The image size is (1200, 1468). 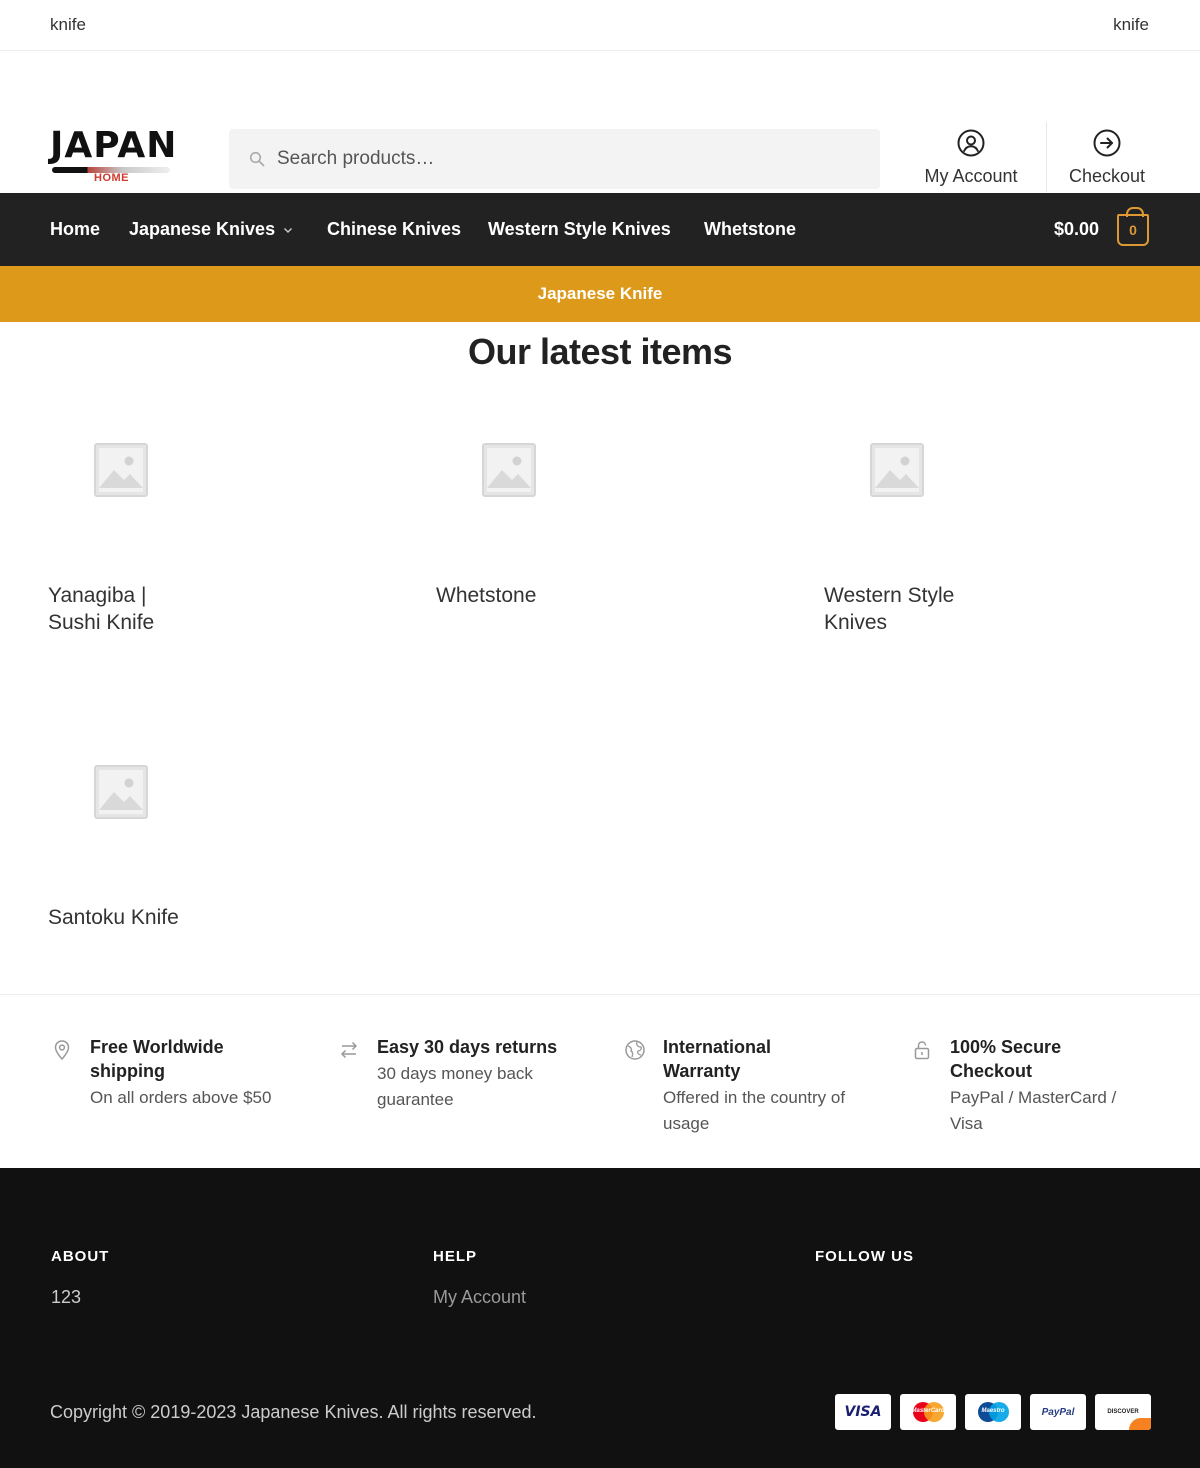 What do you see at coordinates (68, 24) in the screenshot?
I see `top-bar-left-text: knife` at bounding box center [68, 24].